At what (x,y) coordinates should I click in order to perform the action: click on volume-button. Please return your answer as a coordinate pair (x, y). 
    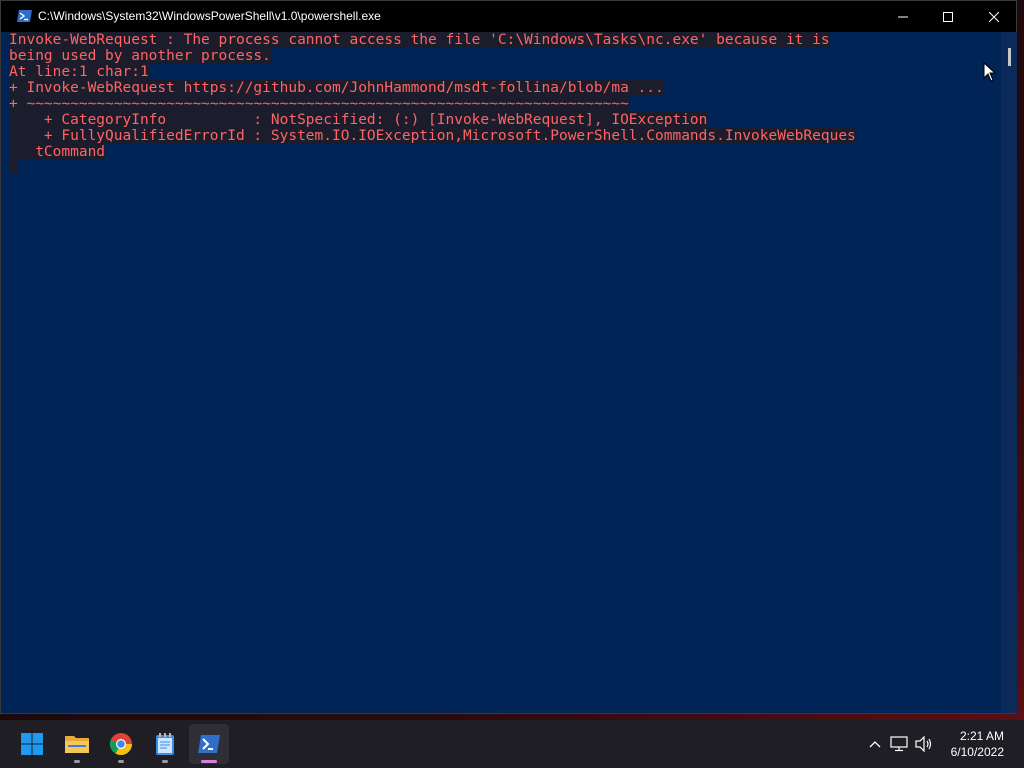
    Looking at the image, I should click on (924, 744).